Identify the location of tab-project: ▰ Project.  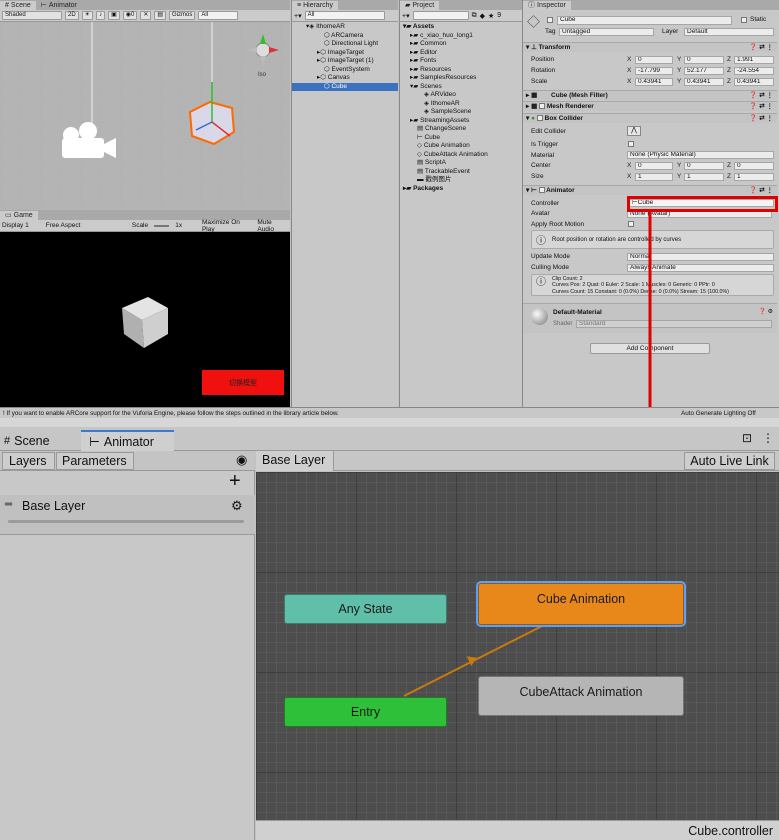
(420, 5).